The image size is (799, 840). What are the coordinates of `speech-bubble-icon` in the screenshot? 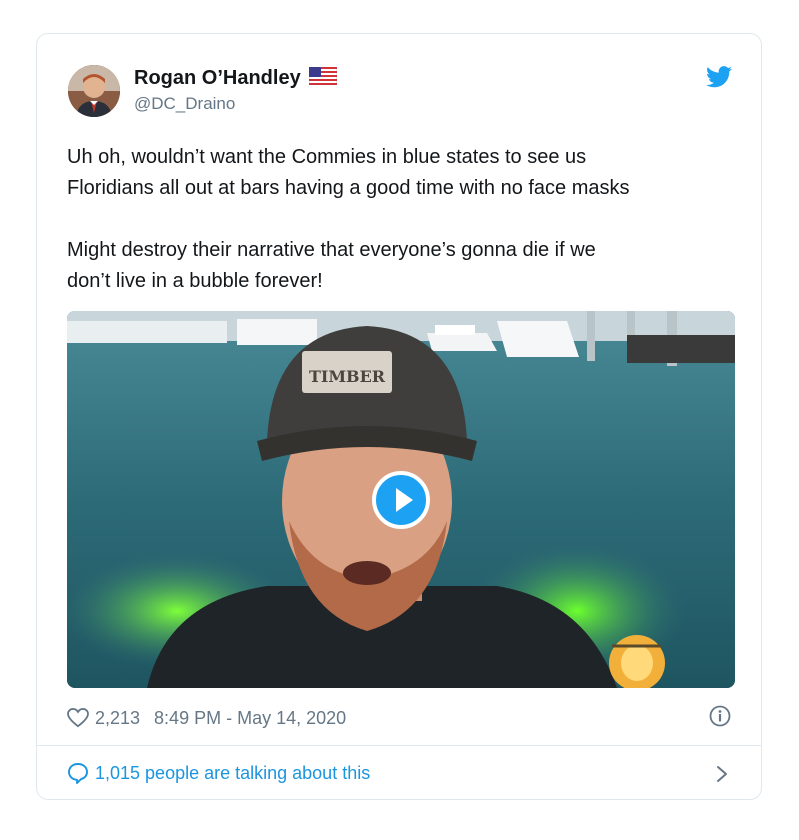 It's located at (78, 773).